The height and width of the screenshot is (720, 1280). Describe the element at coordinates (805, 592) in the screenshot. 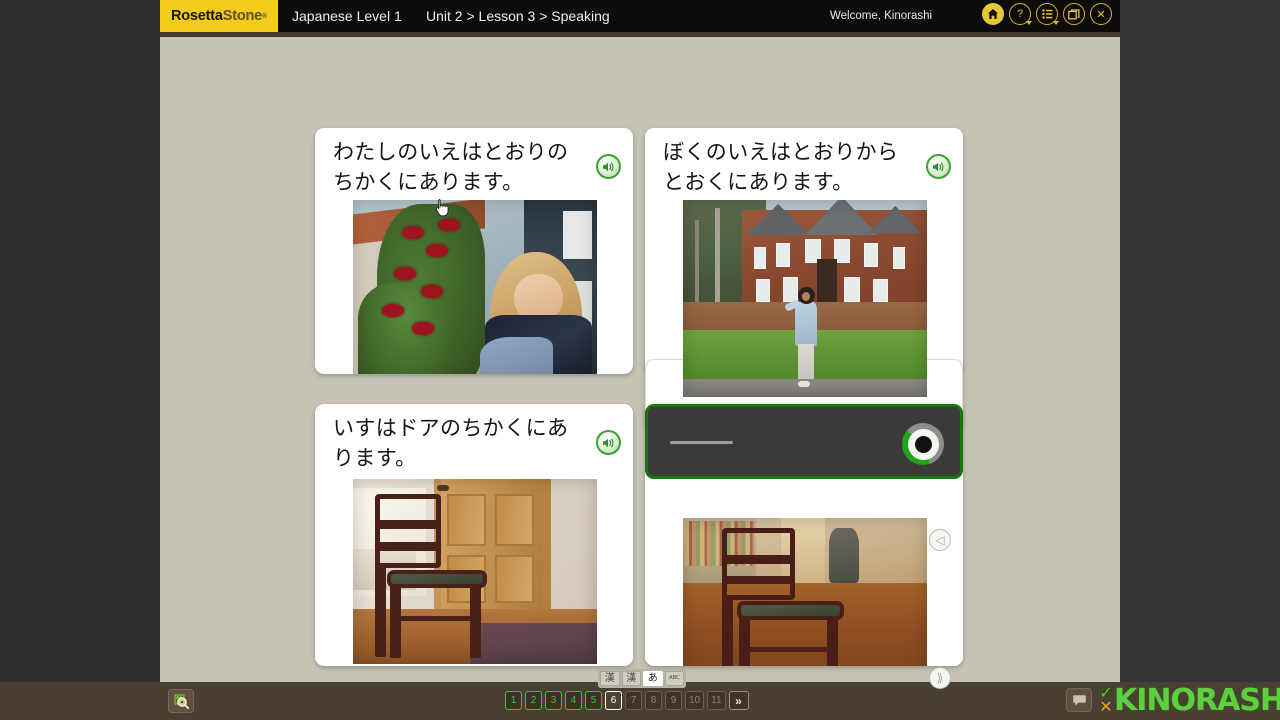

I see `card-4-photo` at that location.